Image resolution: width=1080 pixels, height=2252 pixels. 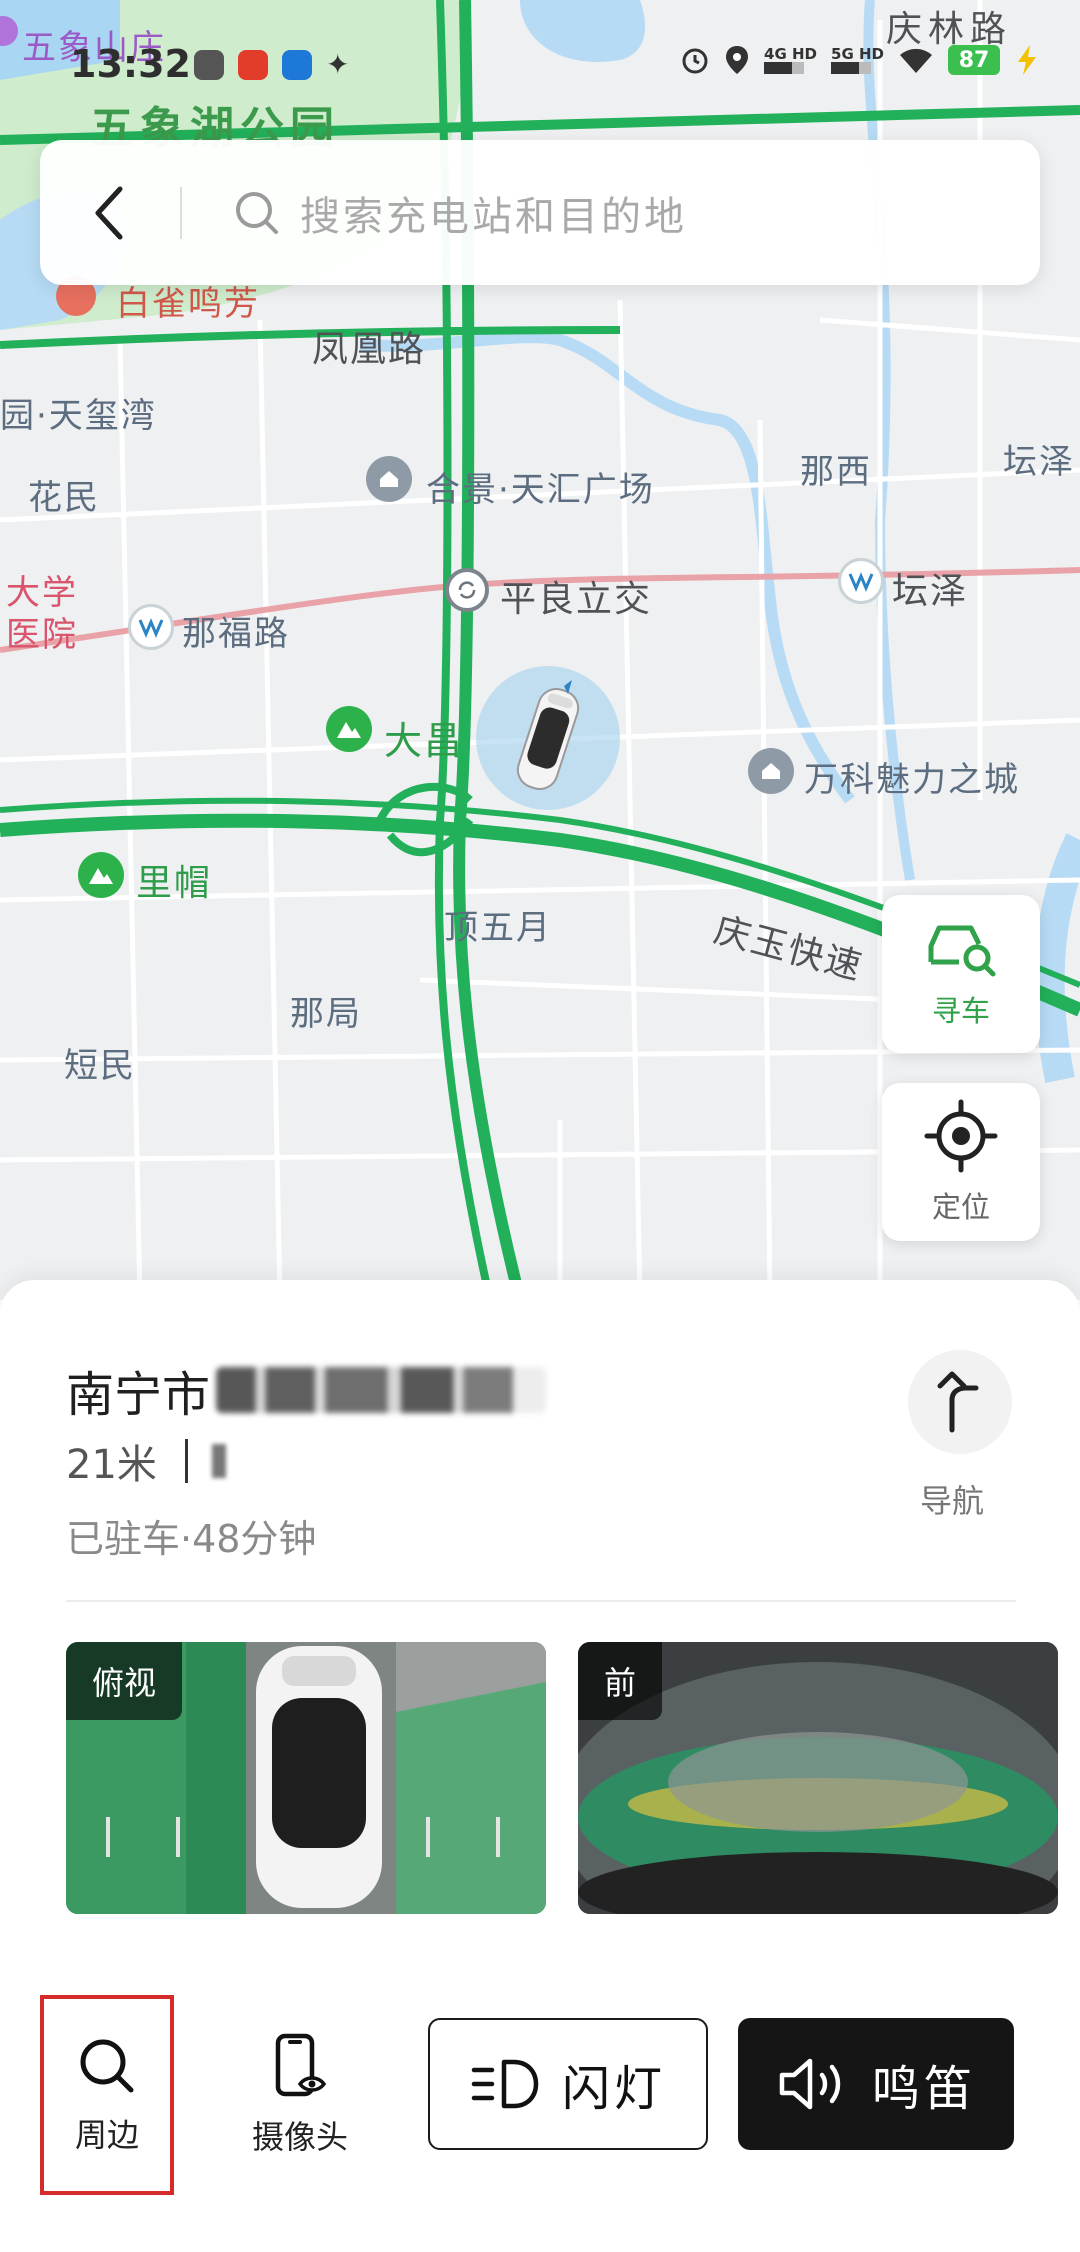 What do you see at coordinates (498, 928) in the screenshot?
I see `map-label-dingwuyue: 顶五月` at bounding box center [498, 928].